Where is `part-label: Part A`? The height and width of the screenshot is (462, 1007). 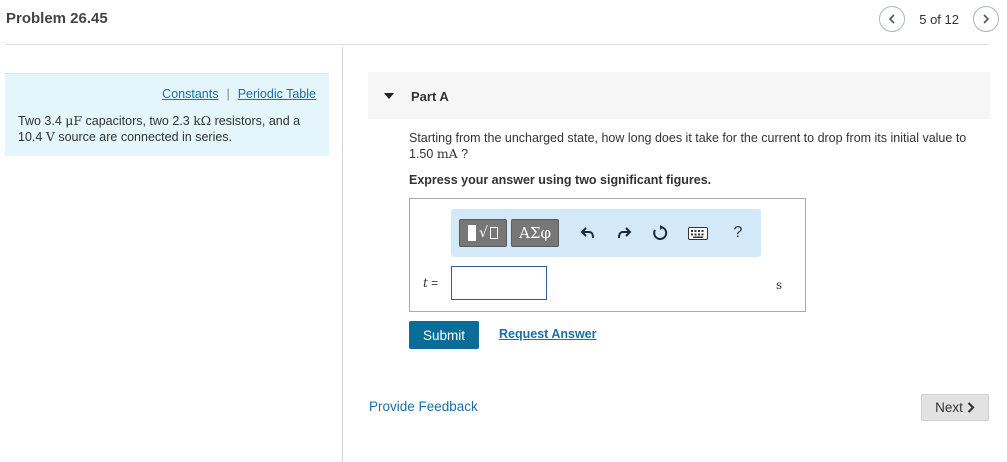 part-label: Part A is located at coordinates (430, 96).